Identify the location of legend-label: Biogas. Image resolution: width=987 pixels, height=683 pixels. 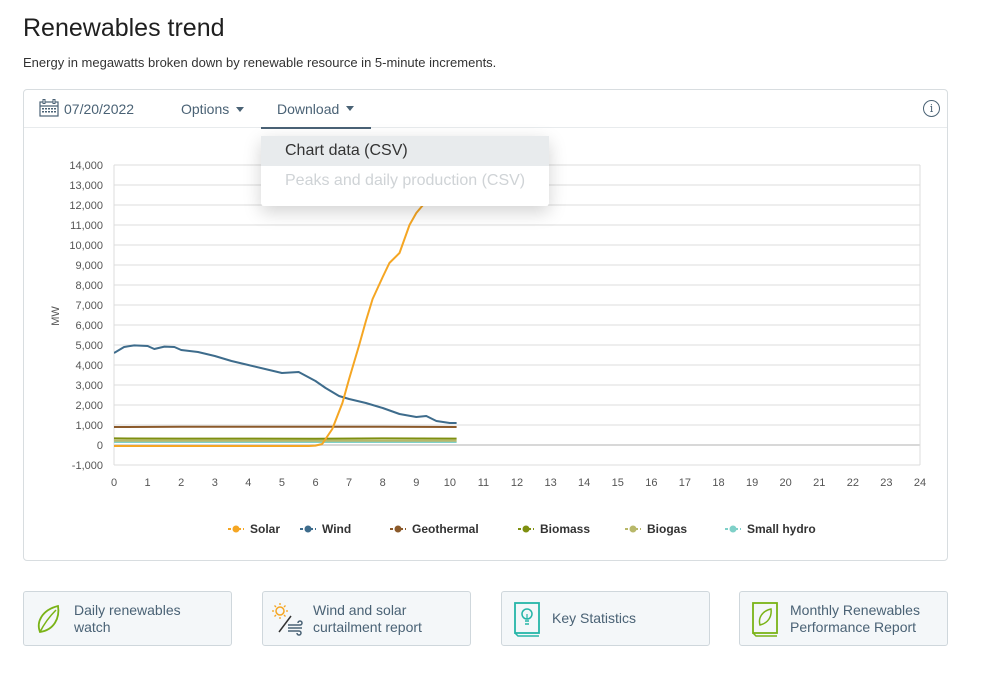
(667, 529).